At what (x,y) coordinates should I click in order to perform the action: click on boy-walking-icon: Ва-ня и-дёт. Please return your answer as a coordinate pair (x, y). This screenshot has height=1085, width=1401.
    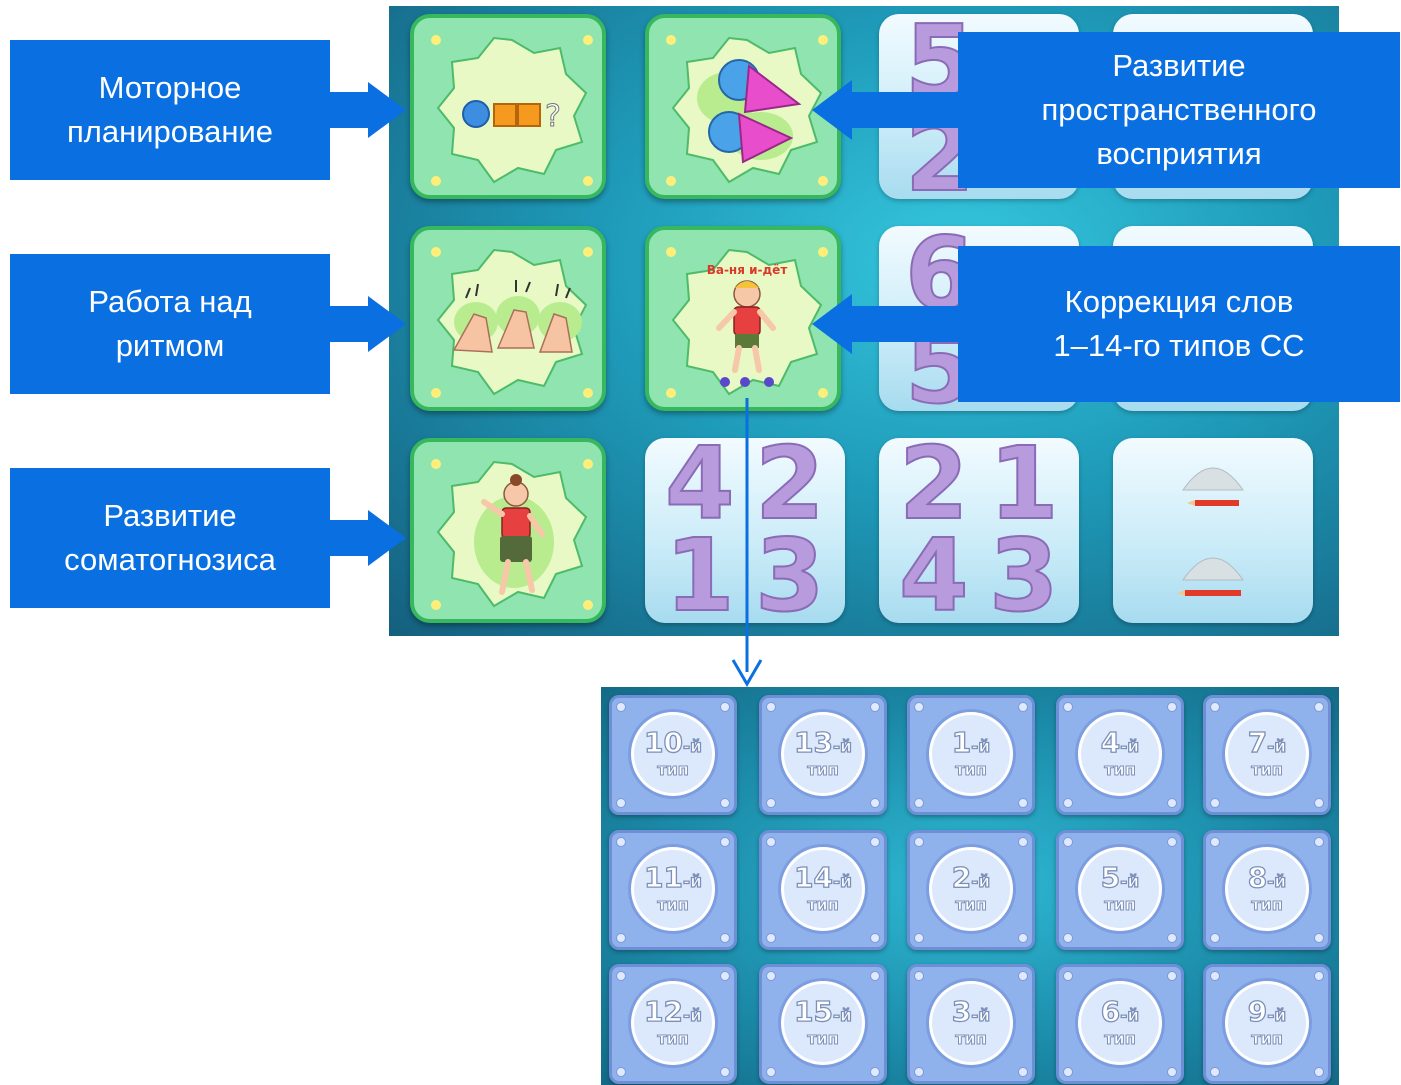
    Looking at the image, I should click on (747, 322).